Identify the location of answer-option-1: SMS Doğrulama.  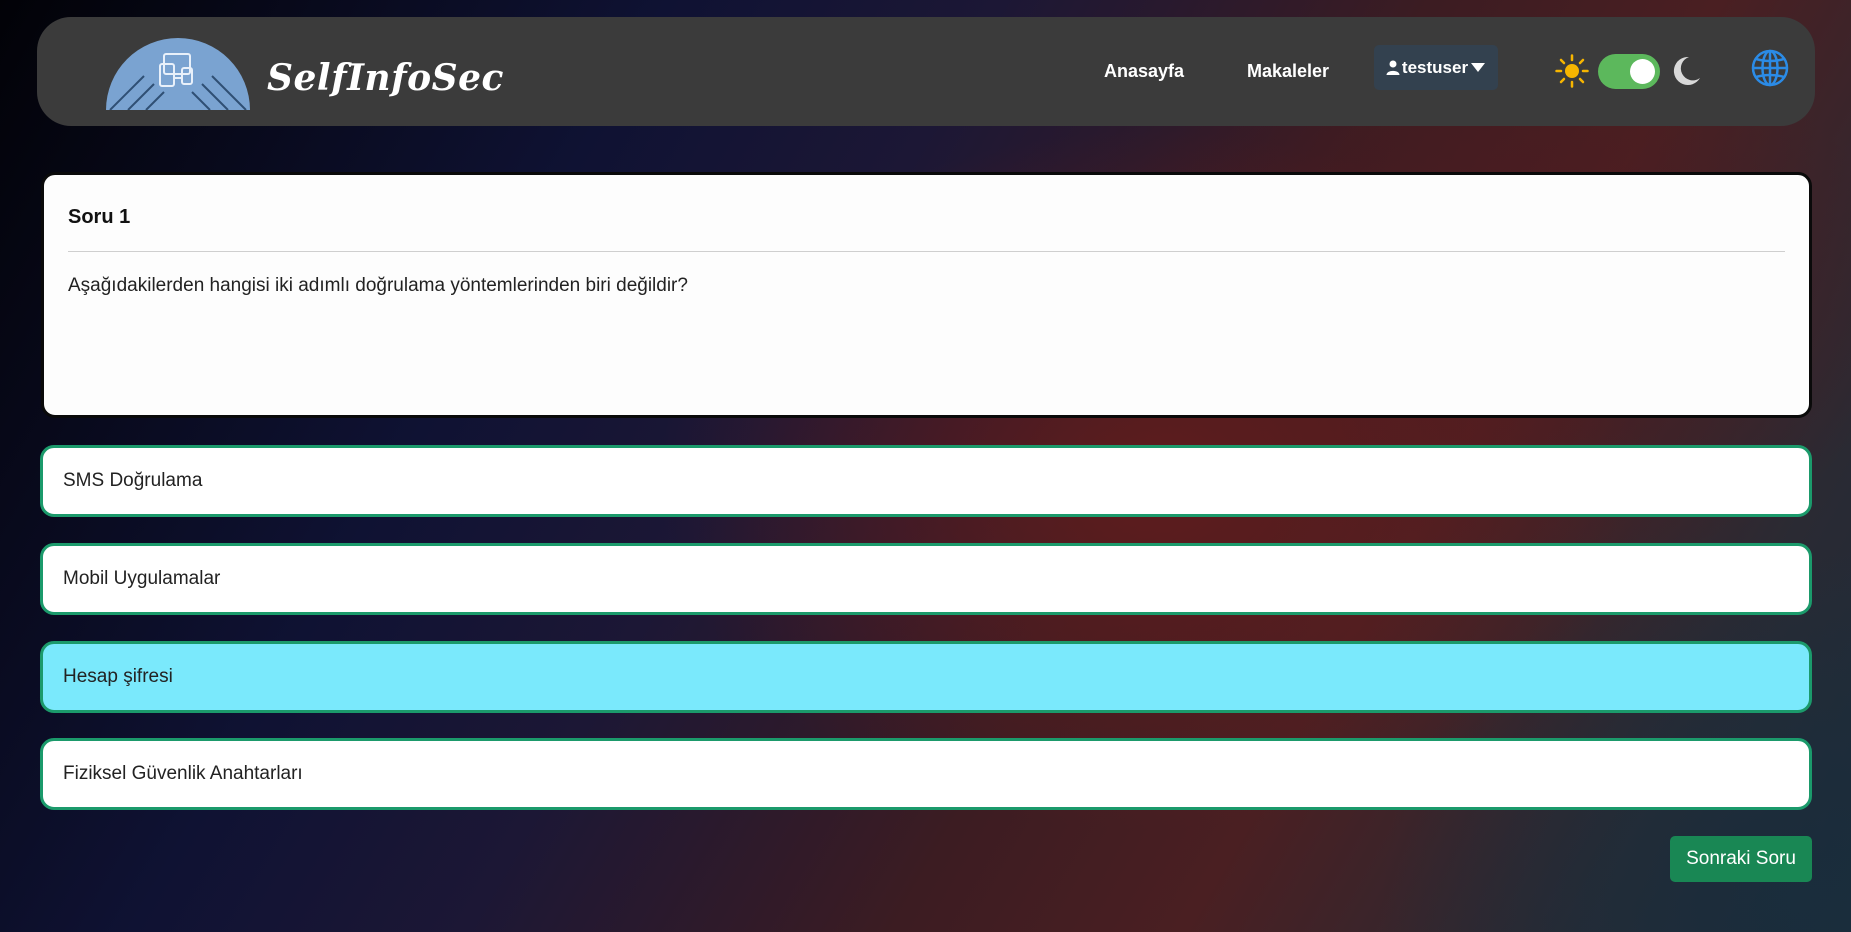
(926, 481).